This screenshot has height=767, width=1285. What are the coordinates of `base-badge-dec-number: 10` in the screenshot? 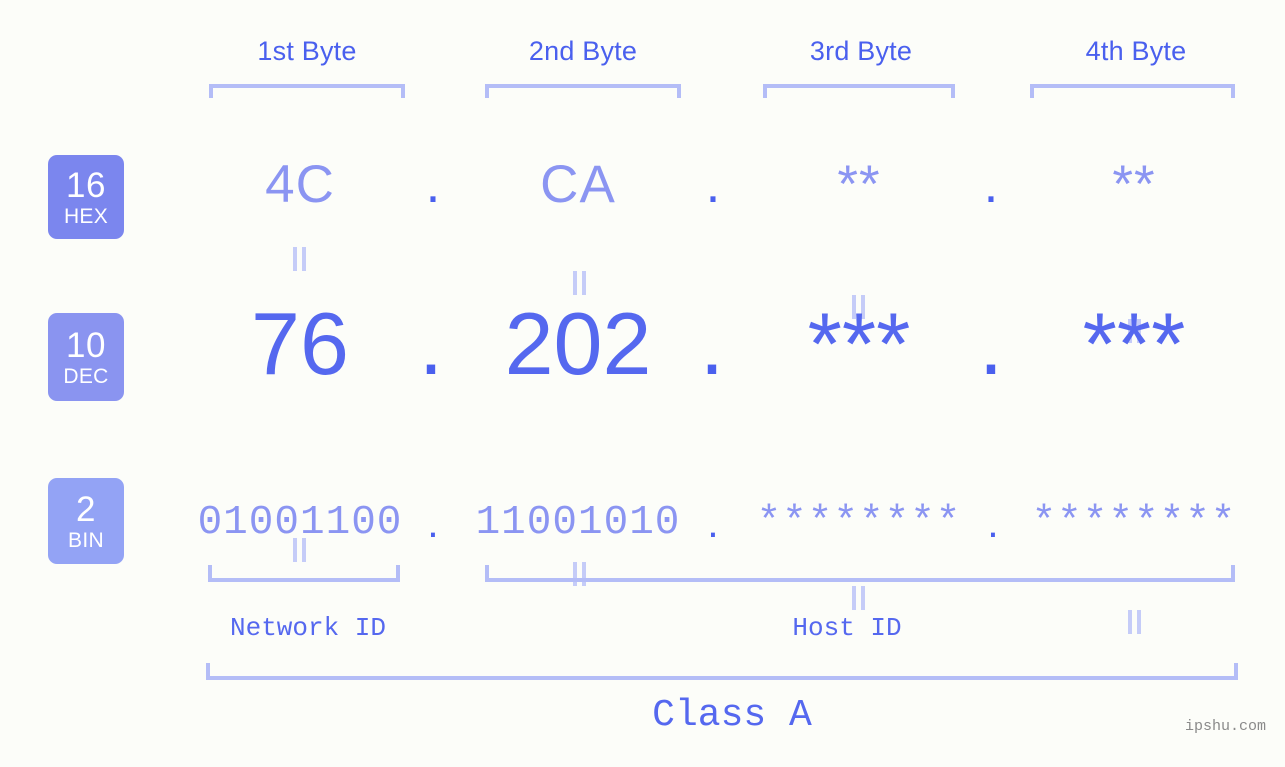 It's located at (86, 345).